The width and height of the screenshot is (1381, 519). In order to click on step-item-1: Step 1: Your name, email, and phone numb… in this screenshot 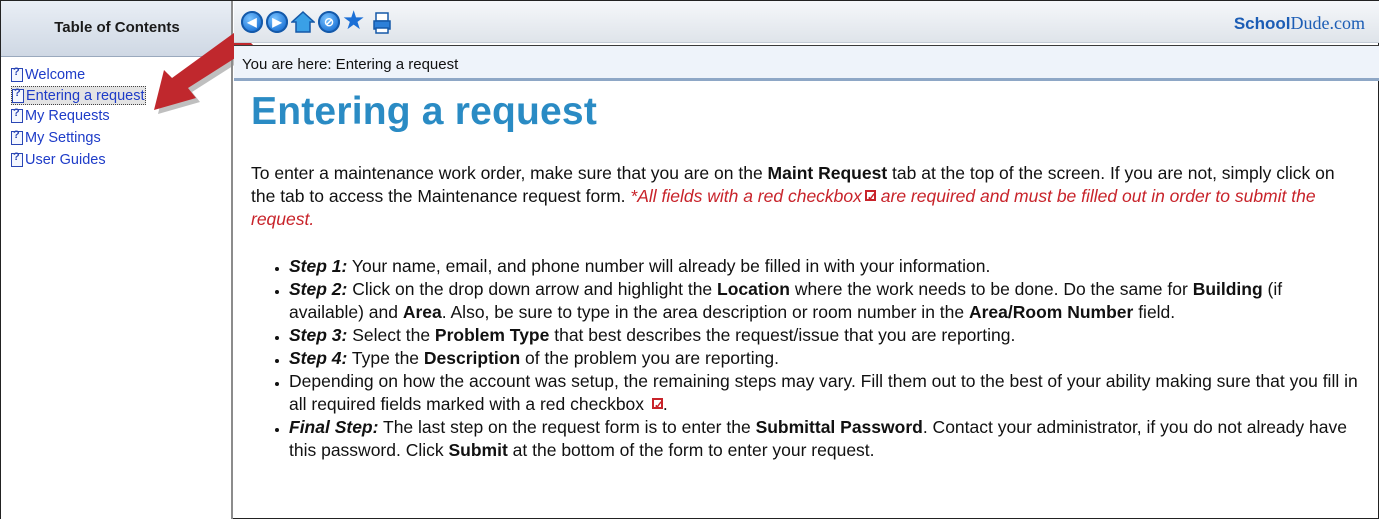, I will do `click(824, 266)`.